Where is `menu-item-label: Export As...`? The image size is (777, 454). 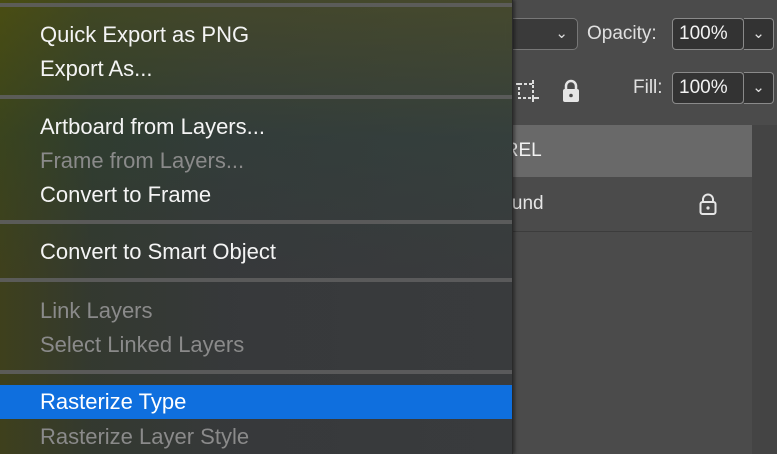 menu-item-label: Export As... is located at coordinates (96, 68).